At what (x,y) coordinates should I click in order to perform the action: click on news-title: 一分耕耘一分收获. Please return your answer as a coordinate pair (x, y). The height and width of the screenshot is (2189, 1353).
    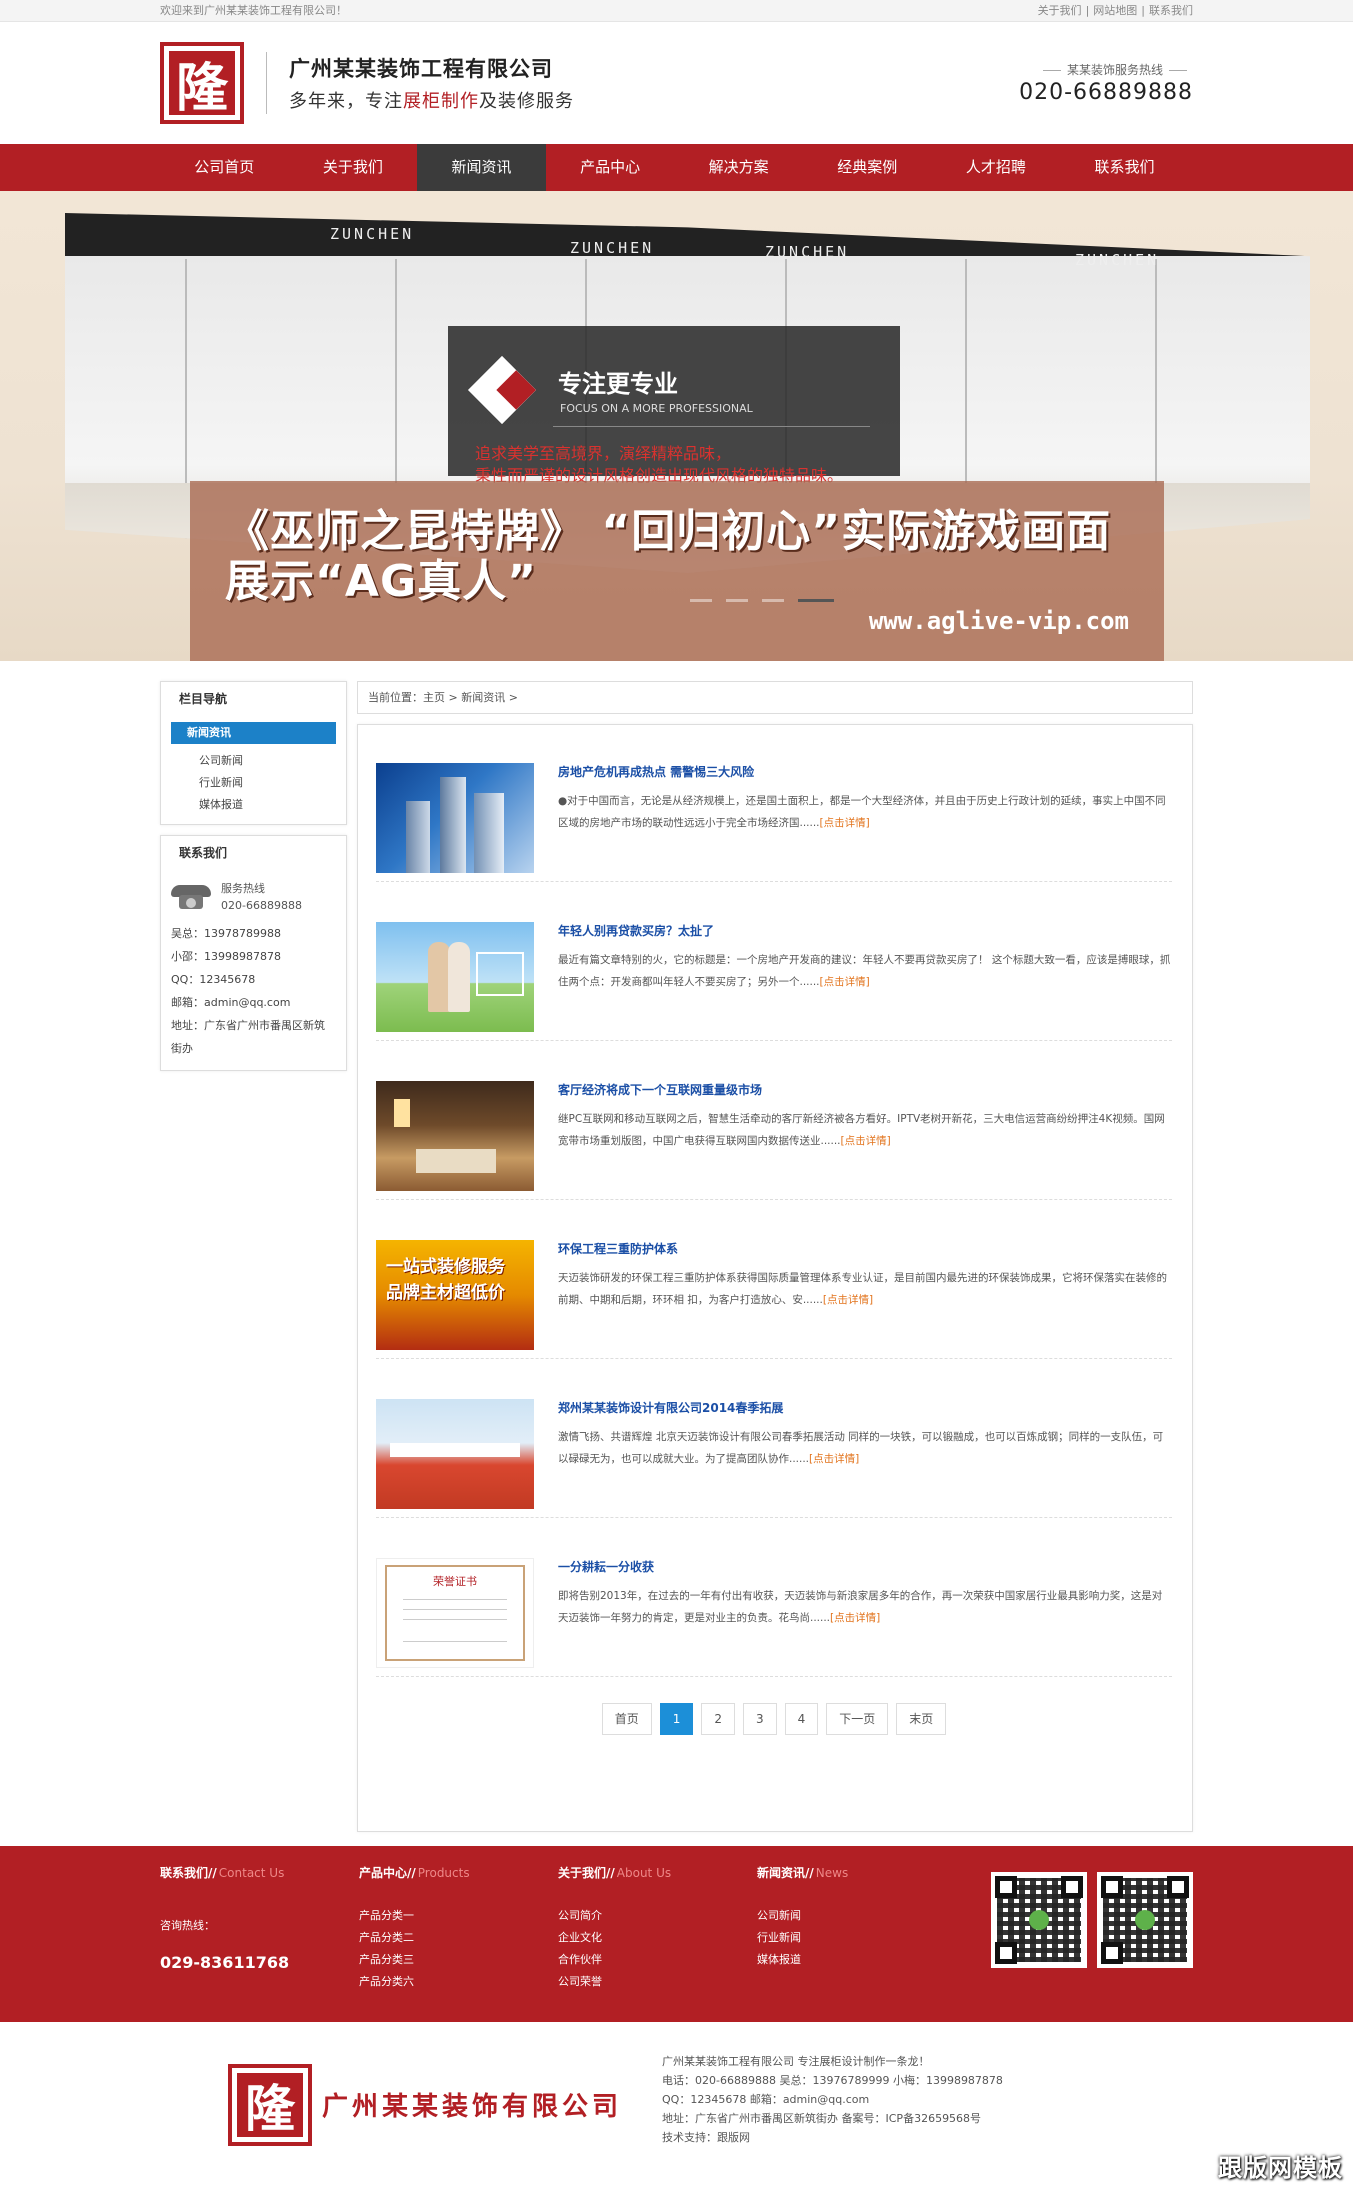
    Looking at the image, I should click on (865, 1566).